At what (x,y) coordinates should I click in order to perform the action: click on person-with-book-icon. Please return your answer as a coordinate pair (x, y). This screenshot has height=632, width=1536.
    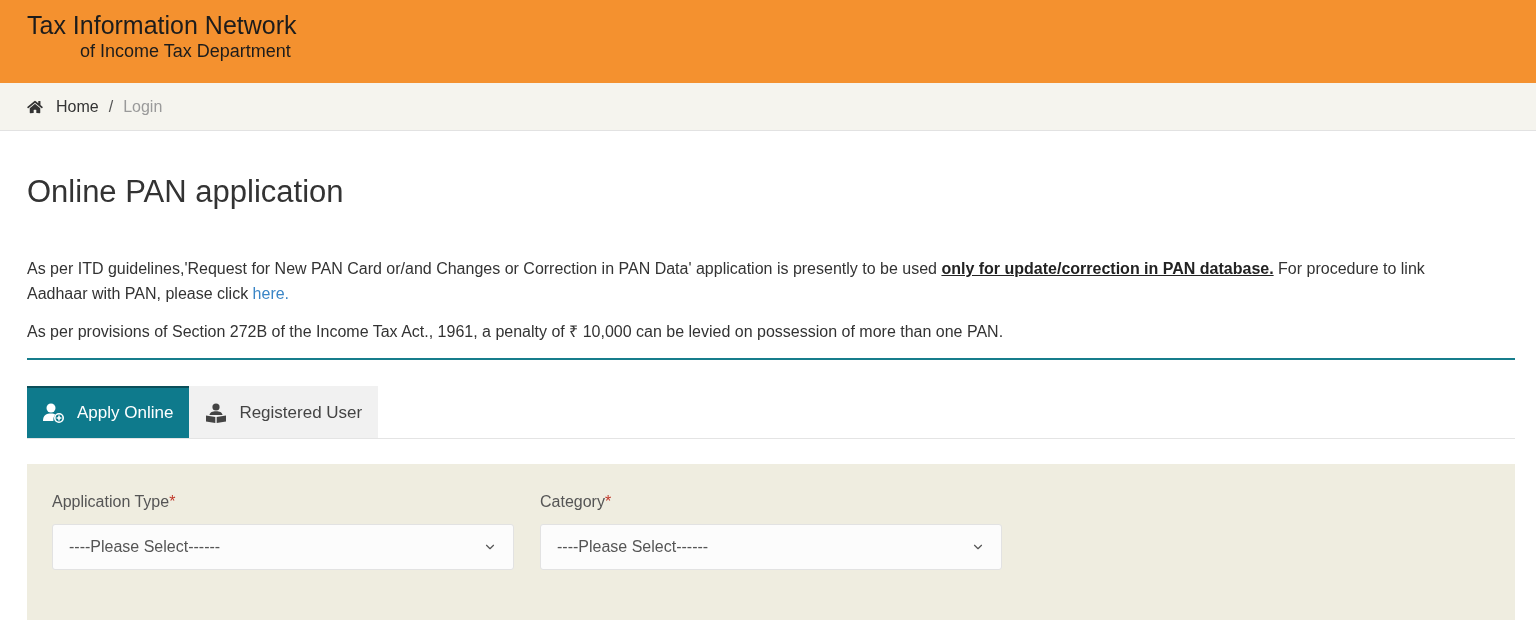
    Looking at the image, I should click on (216, 413).